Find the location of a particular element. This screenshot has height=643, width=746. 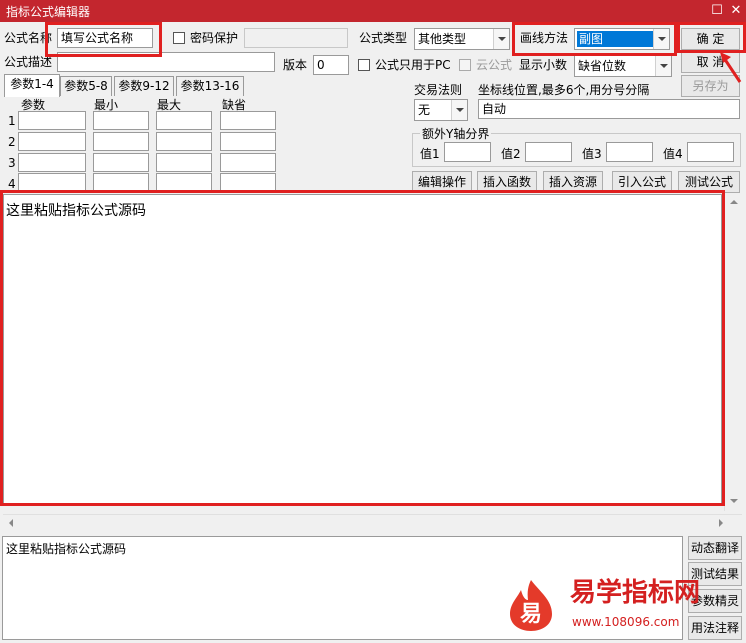

scroll-up-icon is located at coordinates (734, 202).